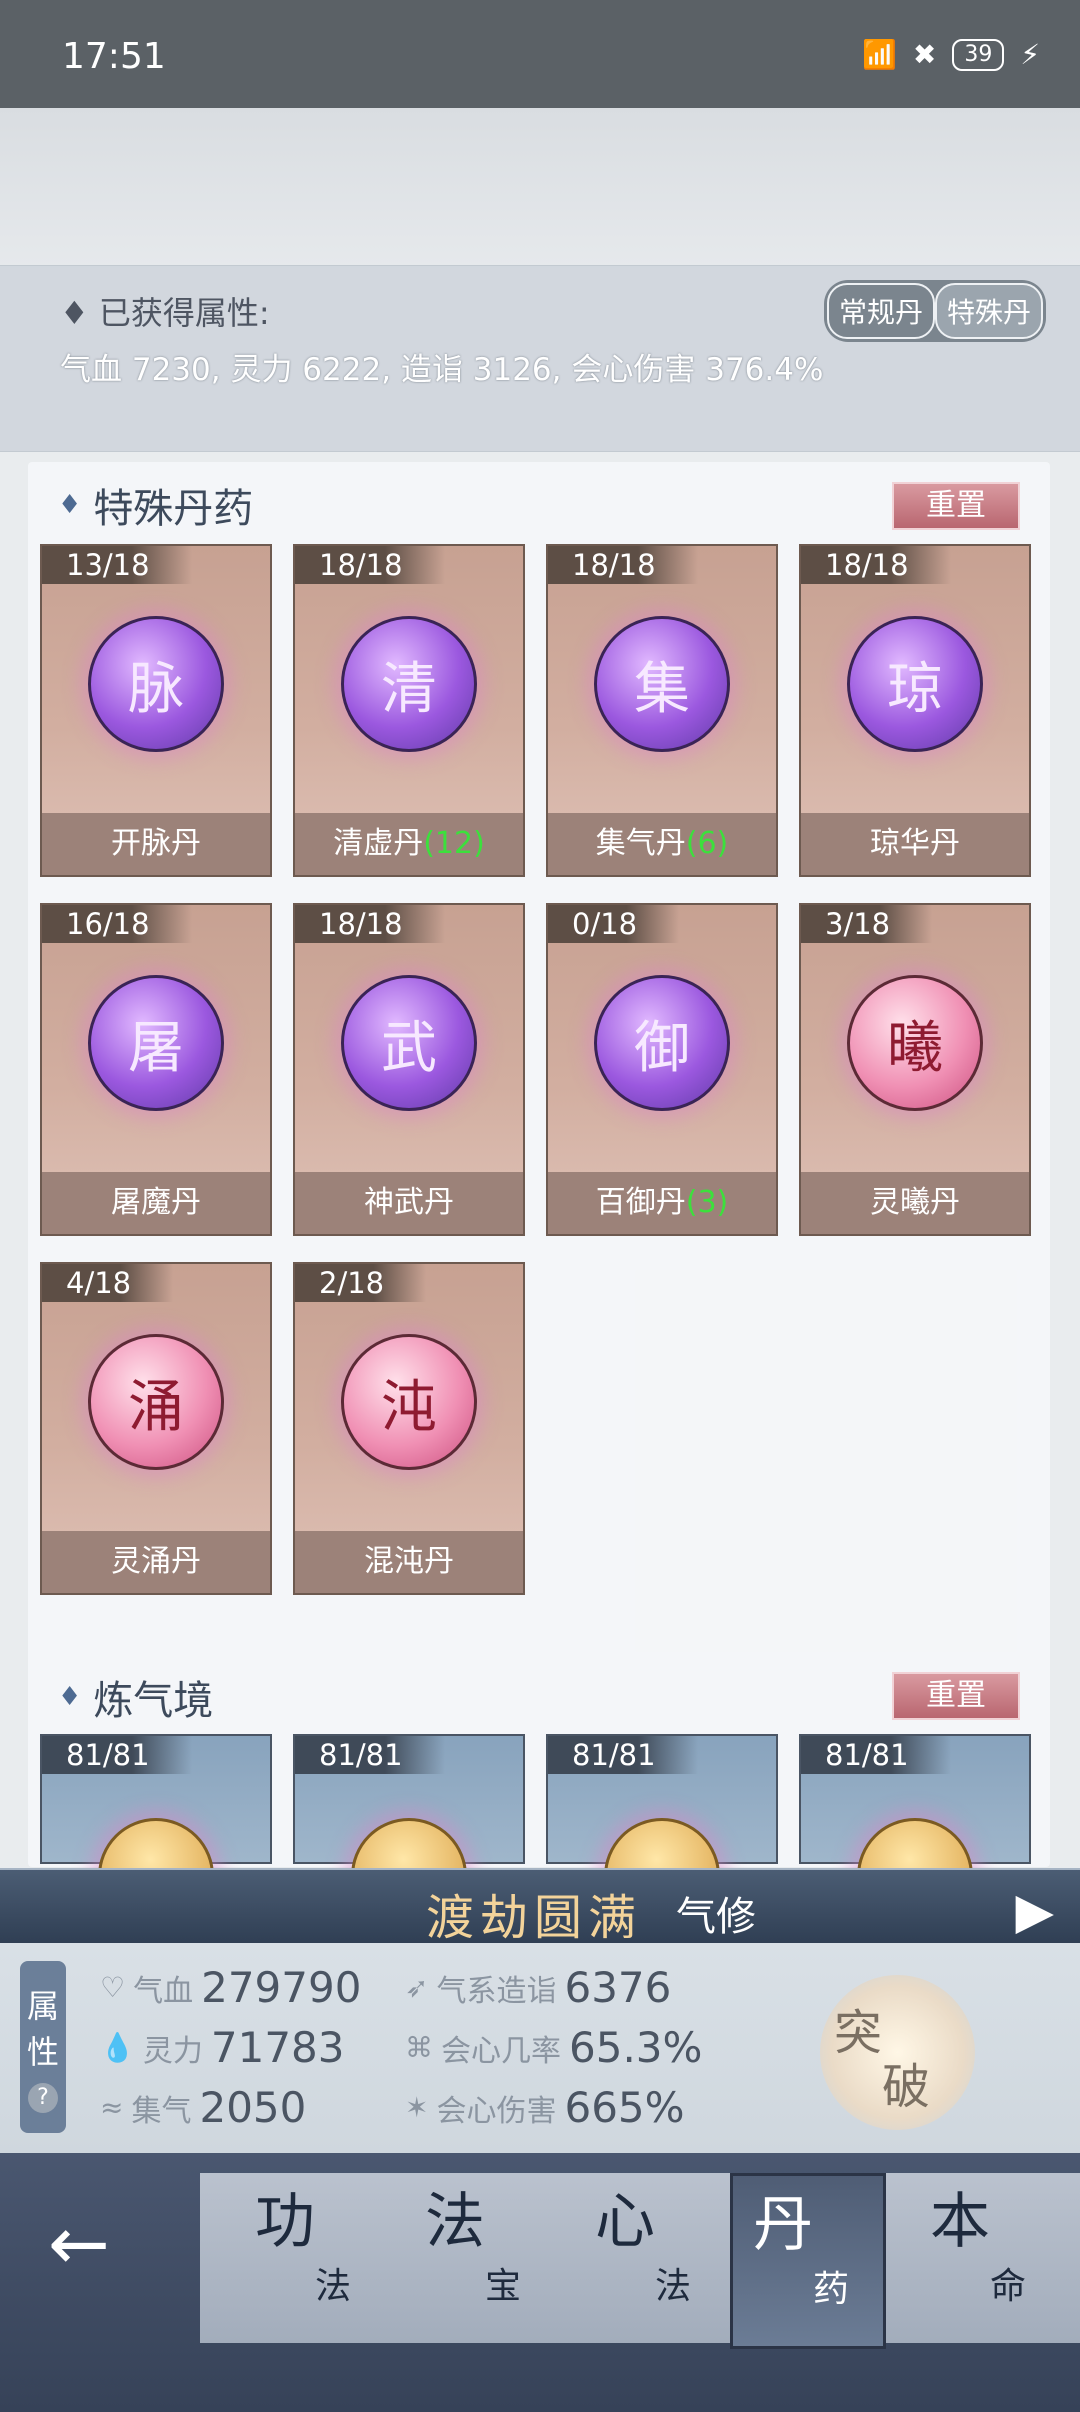 The width and height of the screenshot is (1080, 2412). What do you see at coordinates (112, 2107) in the screenshot?
I see `wind-icon: ≈` at bounding box center [112, 2107].